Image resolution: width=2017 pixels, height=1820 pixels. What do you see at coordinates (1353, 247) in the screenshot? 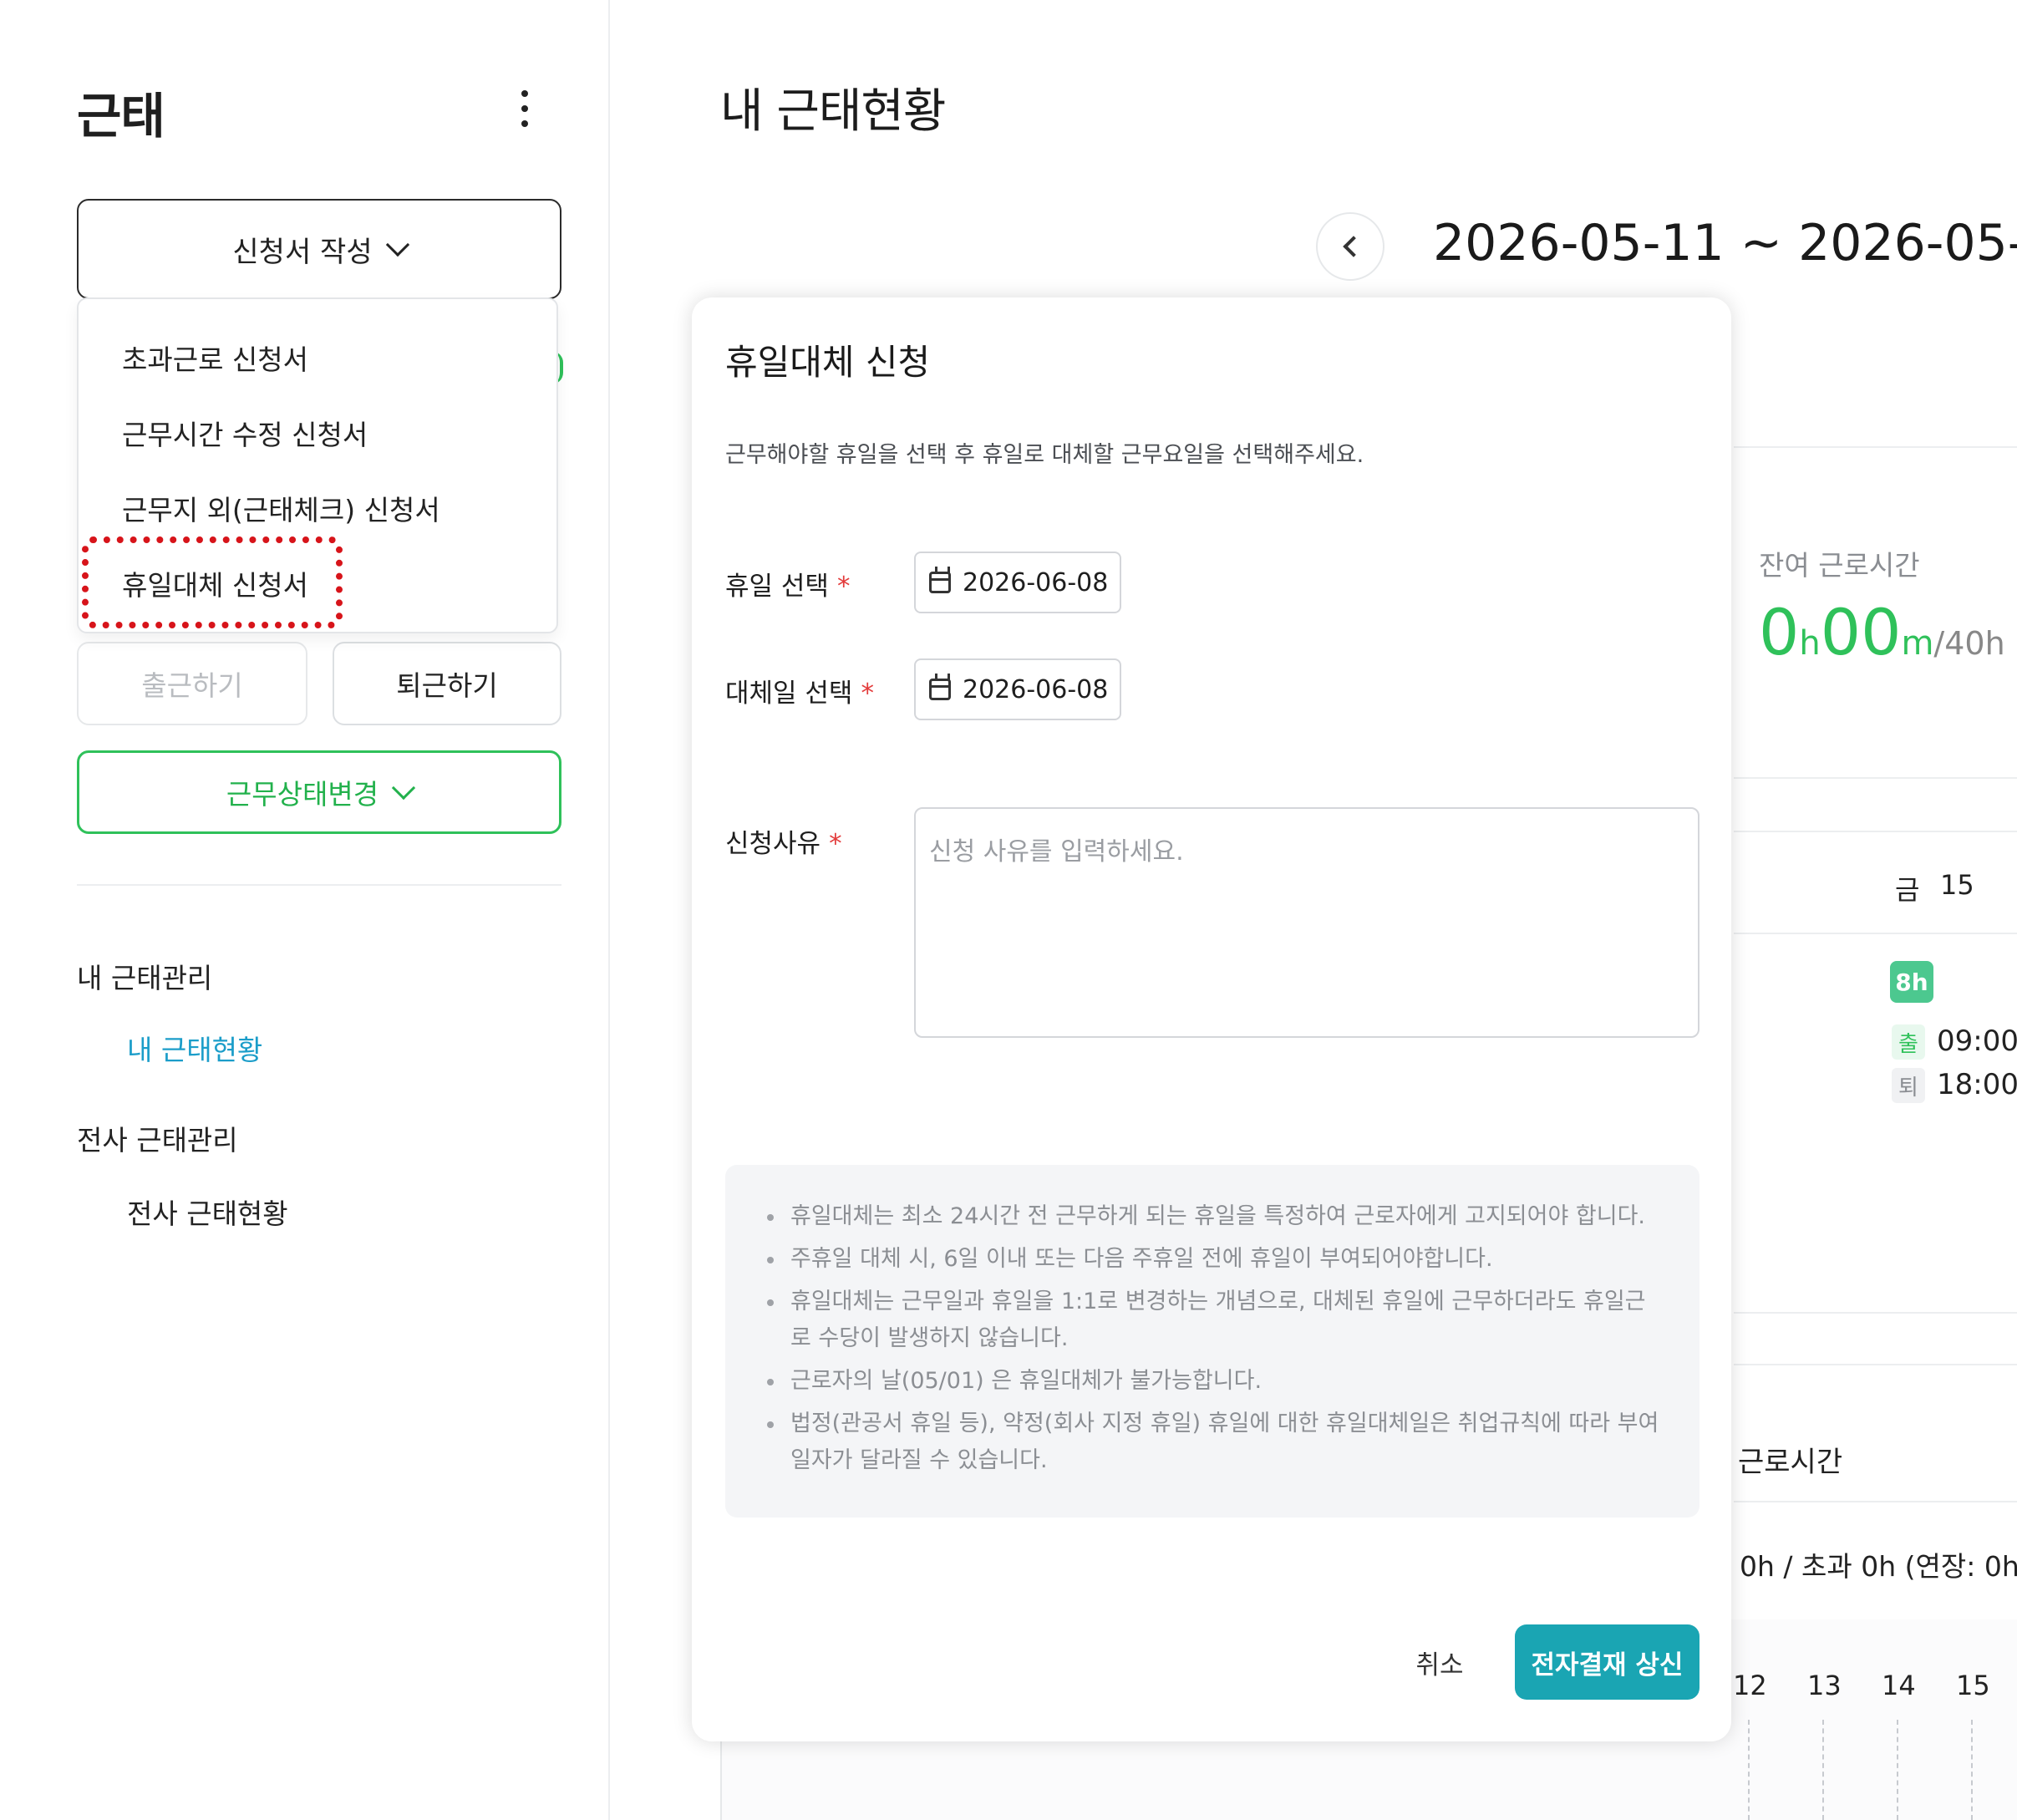
I see `chevron-left-icon` at bounding box center [1353, 247].